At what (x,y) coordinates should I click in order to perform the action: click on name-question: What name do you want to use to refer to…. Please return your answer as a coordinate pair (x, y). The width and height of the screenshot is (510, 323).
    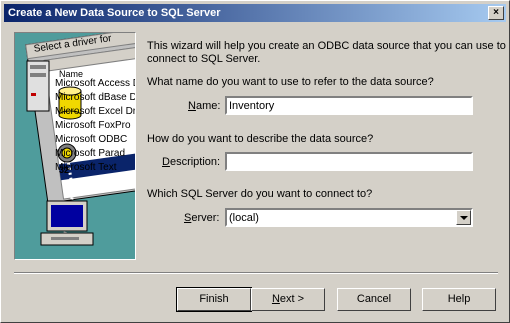
    Looking at the image, I should click on (290, 82).